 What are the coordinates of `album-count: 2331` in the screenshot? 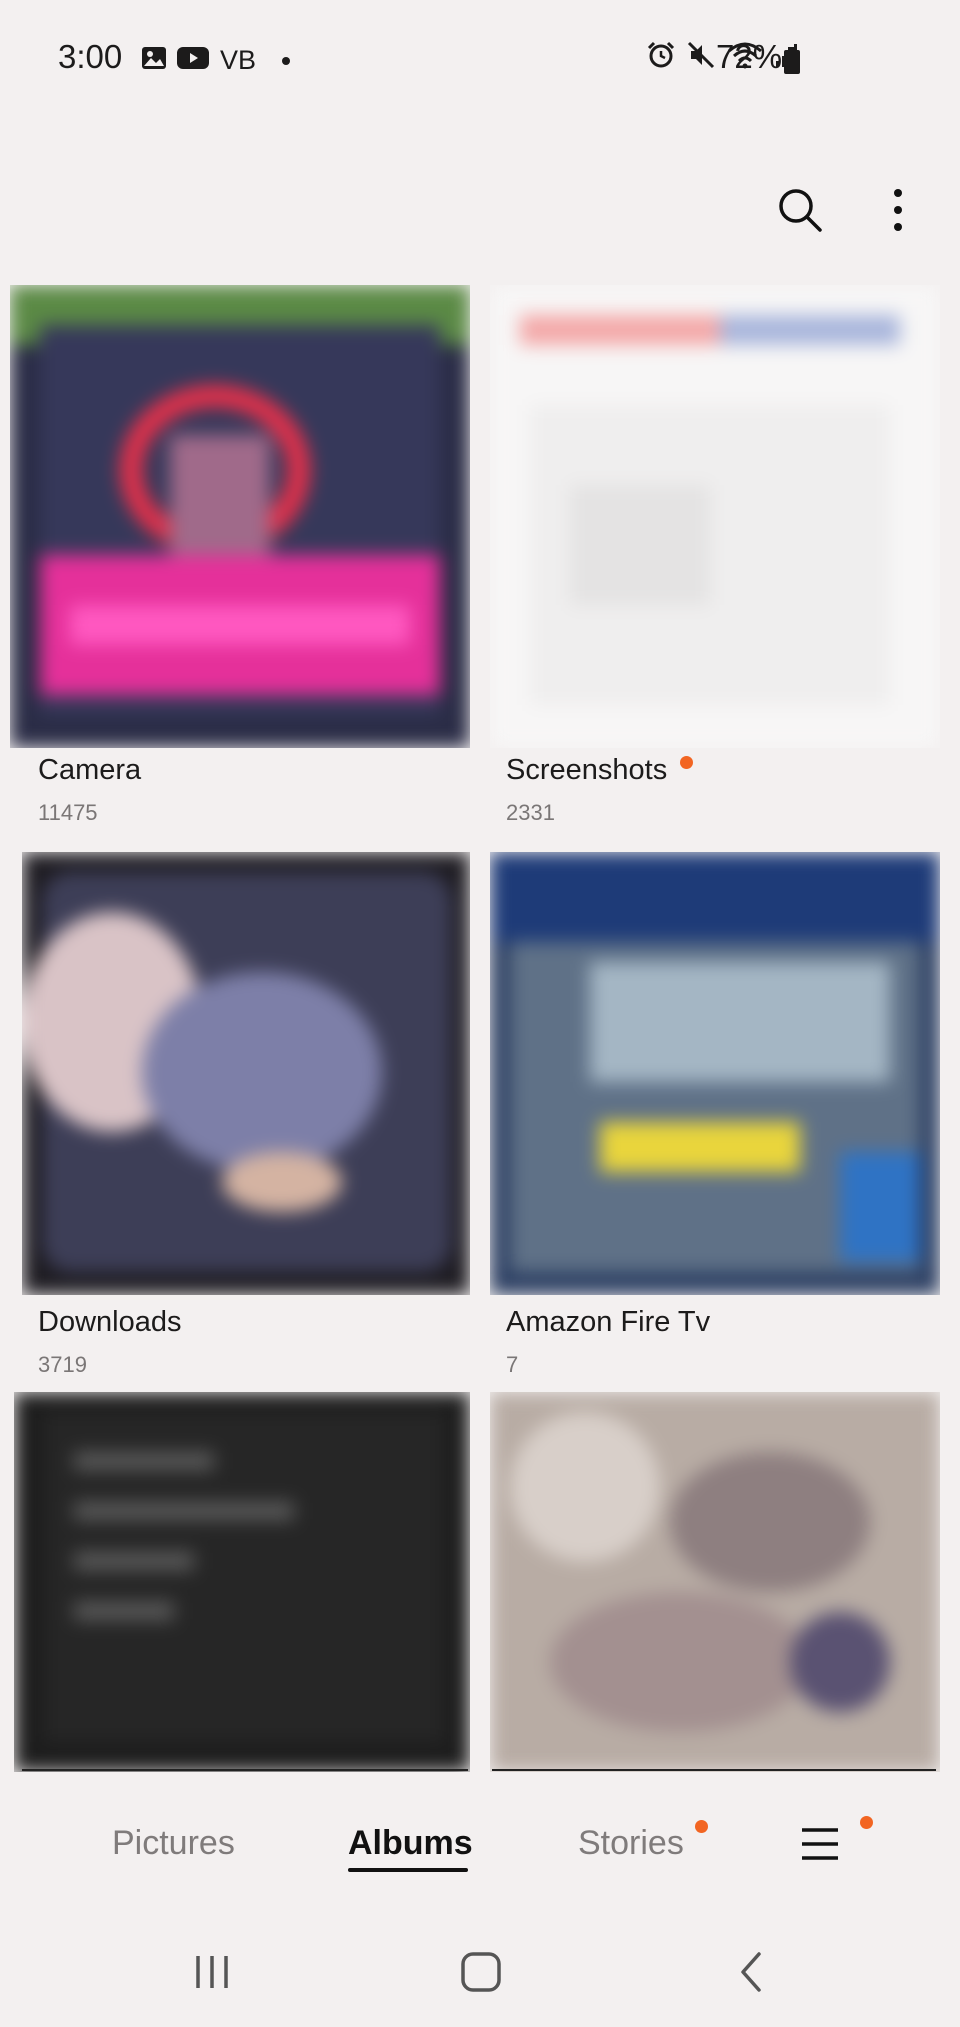 It's located at (530, 812).